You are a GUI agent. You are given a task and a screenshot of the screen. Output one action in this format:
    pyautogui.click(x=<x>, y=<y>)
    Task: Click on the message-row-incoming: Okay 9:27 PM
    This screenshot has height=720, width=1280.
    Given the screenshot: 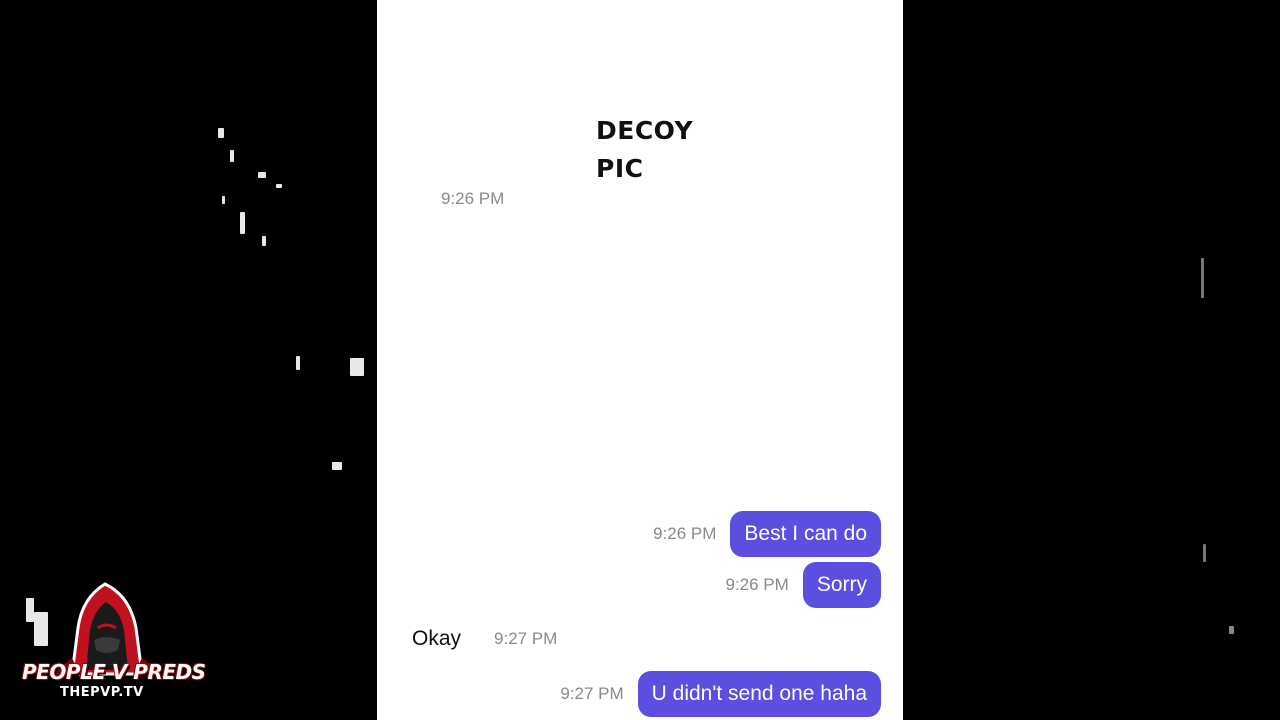 What is the action you would take?
    pyautogui.click(x=484, y=639)
    